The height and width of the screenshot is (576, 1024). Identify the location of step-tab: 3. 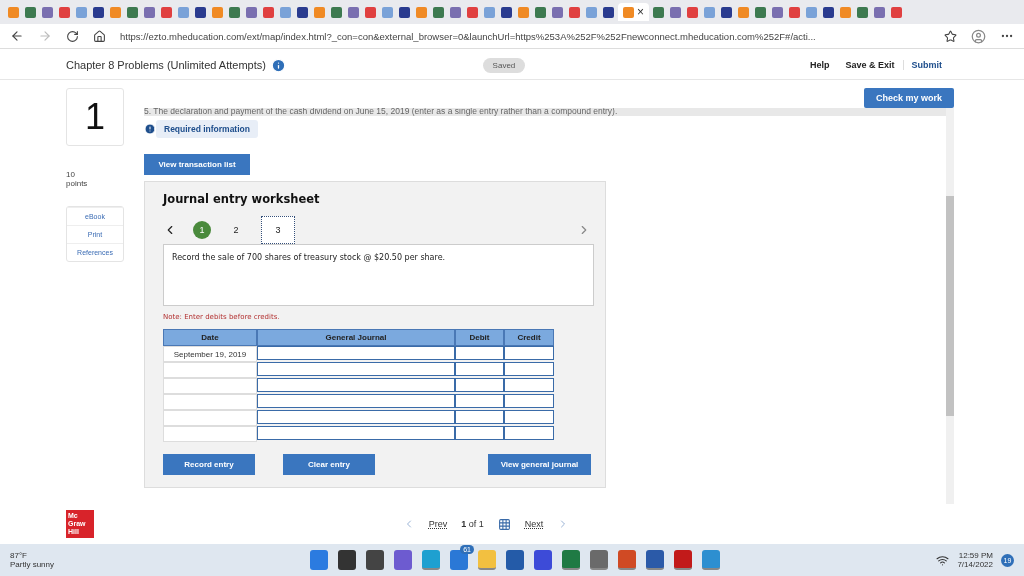
(278, 230).